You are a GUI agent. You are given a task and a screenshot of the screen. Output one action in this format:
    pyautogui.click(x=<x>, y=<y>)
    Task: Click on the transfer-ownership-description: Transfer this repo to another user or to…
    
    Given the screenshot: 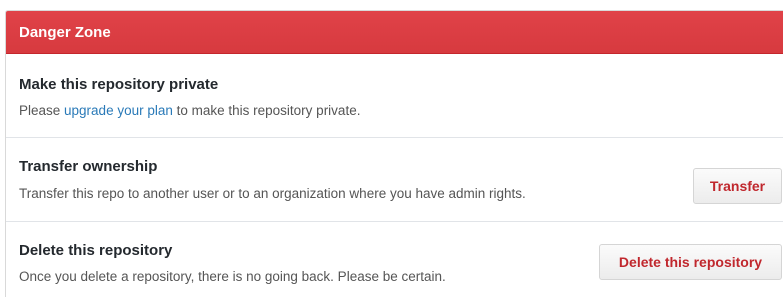 What is the action you would take?
    pyautogui.click(x=272, y=193)
    